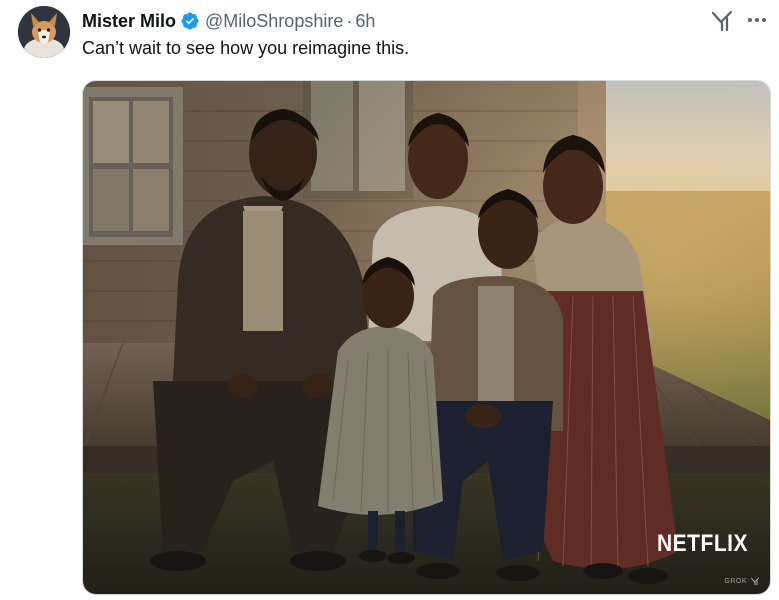 Image resolution: width=779 pixels, height=600 pixels. Describe the element at coordinates (722, 21) in the screenshot. I see `grok-icon` at that location.